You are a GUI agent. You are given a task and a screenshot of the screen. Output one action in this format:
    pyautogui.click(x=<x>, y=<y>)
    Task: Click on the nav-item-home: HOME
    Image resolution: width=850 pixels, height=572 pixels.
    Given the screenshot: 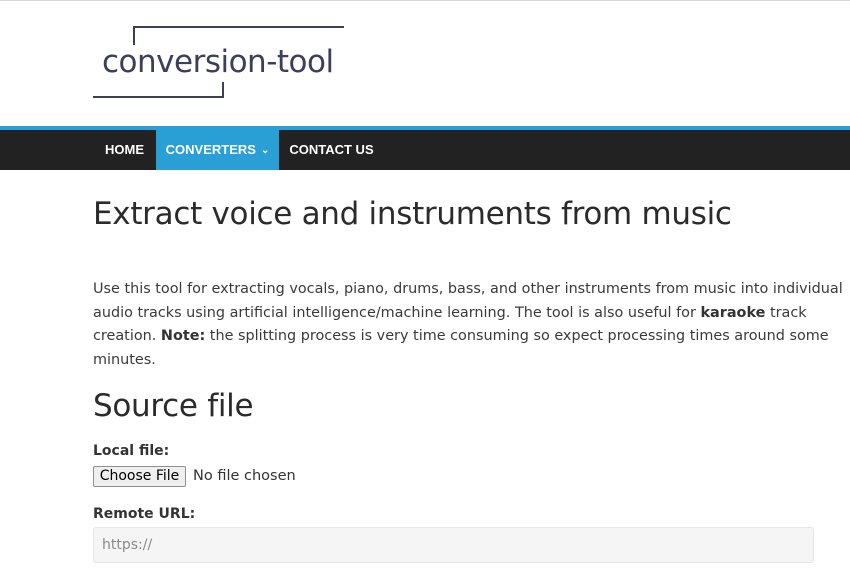 What is the action you would take?
    pyautogui.click(x=124, y=150)
    